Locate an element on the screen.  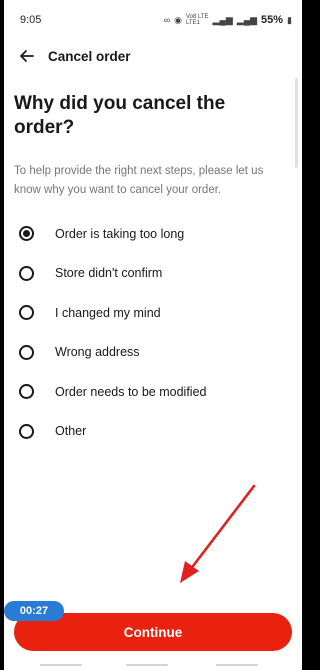
timer-text: 00:27 is located at coordinates (34, 611).